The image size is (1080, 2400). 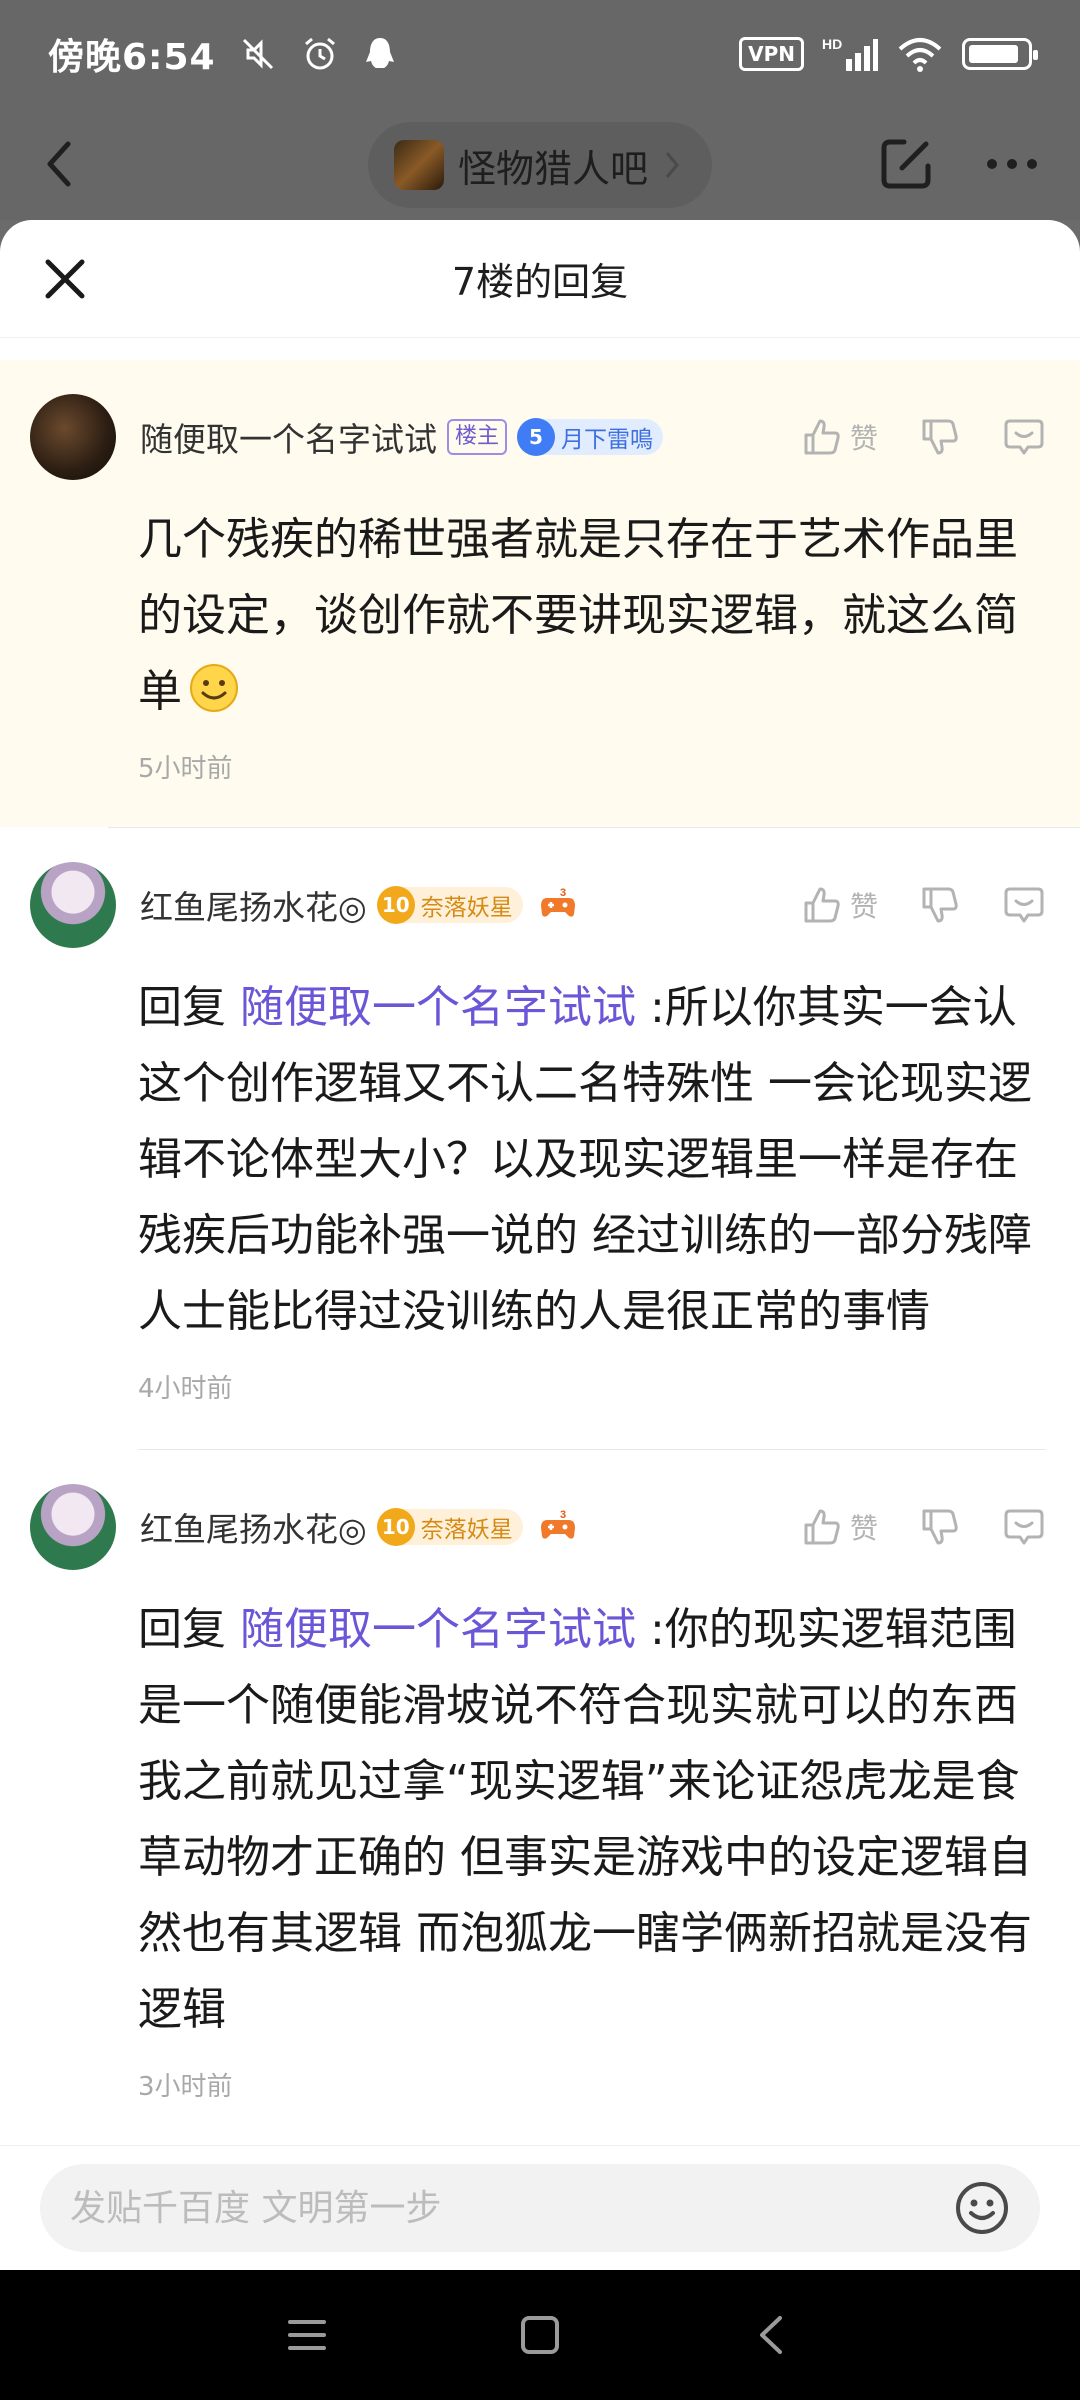 What do you see at coordinates (1000, 54) in the screenshot?
I see `battery-icon` at bounding box center [1000, 54].